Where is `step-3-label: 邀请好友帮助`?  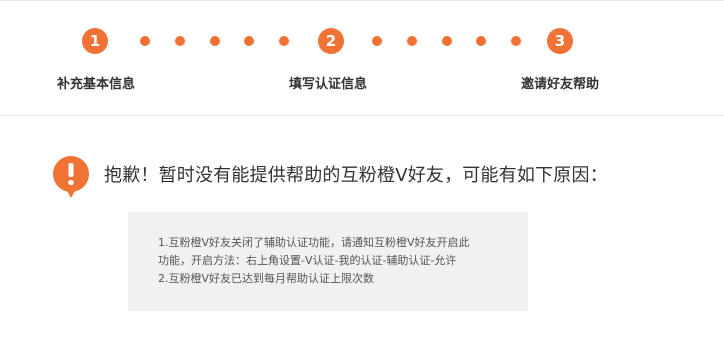
step-3-label: 邀请好友帮助 is located at coordinates (560, 84).